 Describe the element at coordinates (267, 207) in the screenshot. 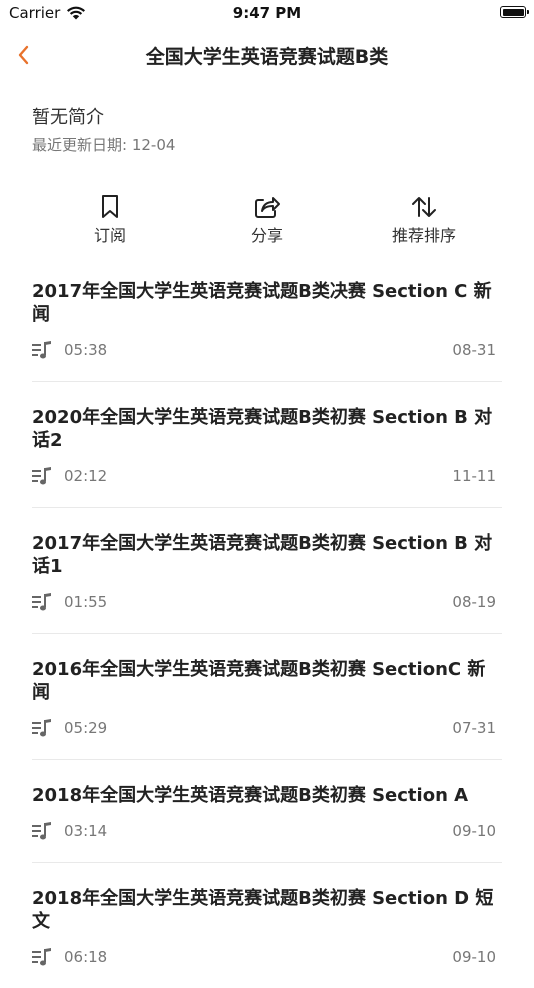

I see `share-icon` at that location.